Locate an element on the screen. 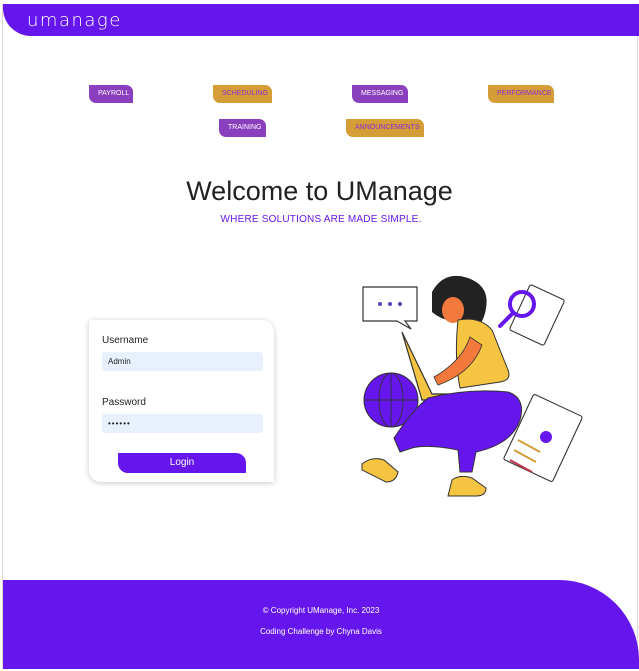  username-field is located at coordinates (182, 361).